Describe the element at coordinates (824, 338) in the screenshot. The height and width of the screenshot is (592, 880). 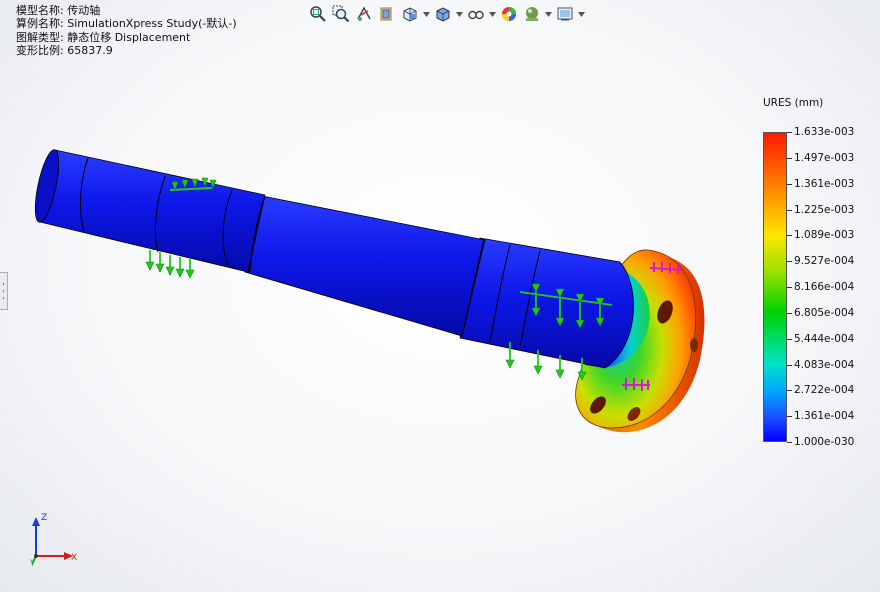
I see `legend-value-label: 5.444e-004` at that location.